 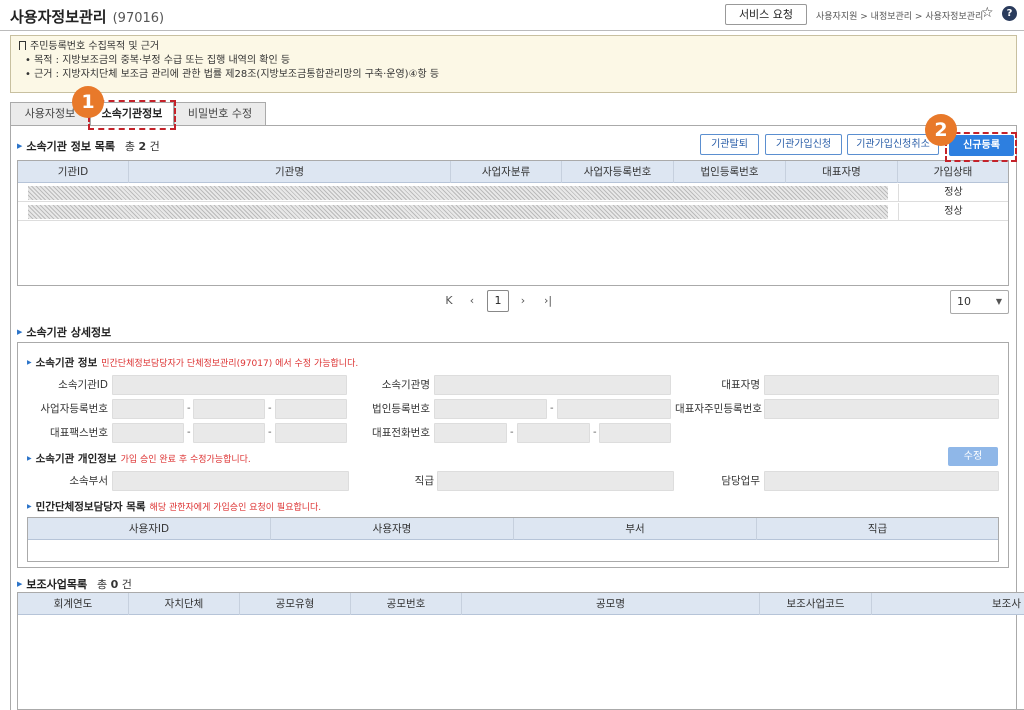 I want to click on label-org-id: 소속기관ID, so click(x=83, y=385).